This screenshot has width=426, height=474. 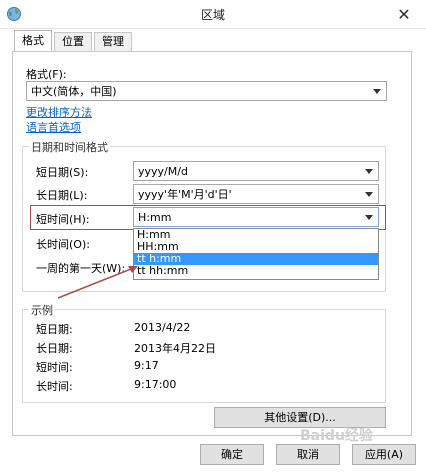 I want to click on example-short-time-value: 9:17, so click(x=146, y=365).